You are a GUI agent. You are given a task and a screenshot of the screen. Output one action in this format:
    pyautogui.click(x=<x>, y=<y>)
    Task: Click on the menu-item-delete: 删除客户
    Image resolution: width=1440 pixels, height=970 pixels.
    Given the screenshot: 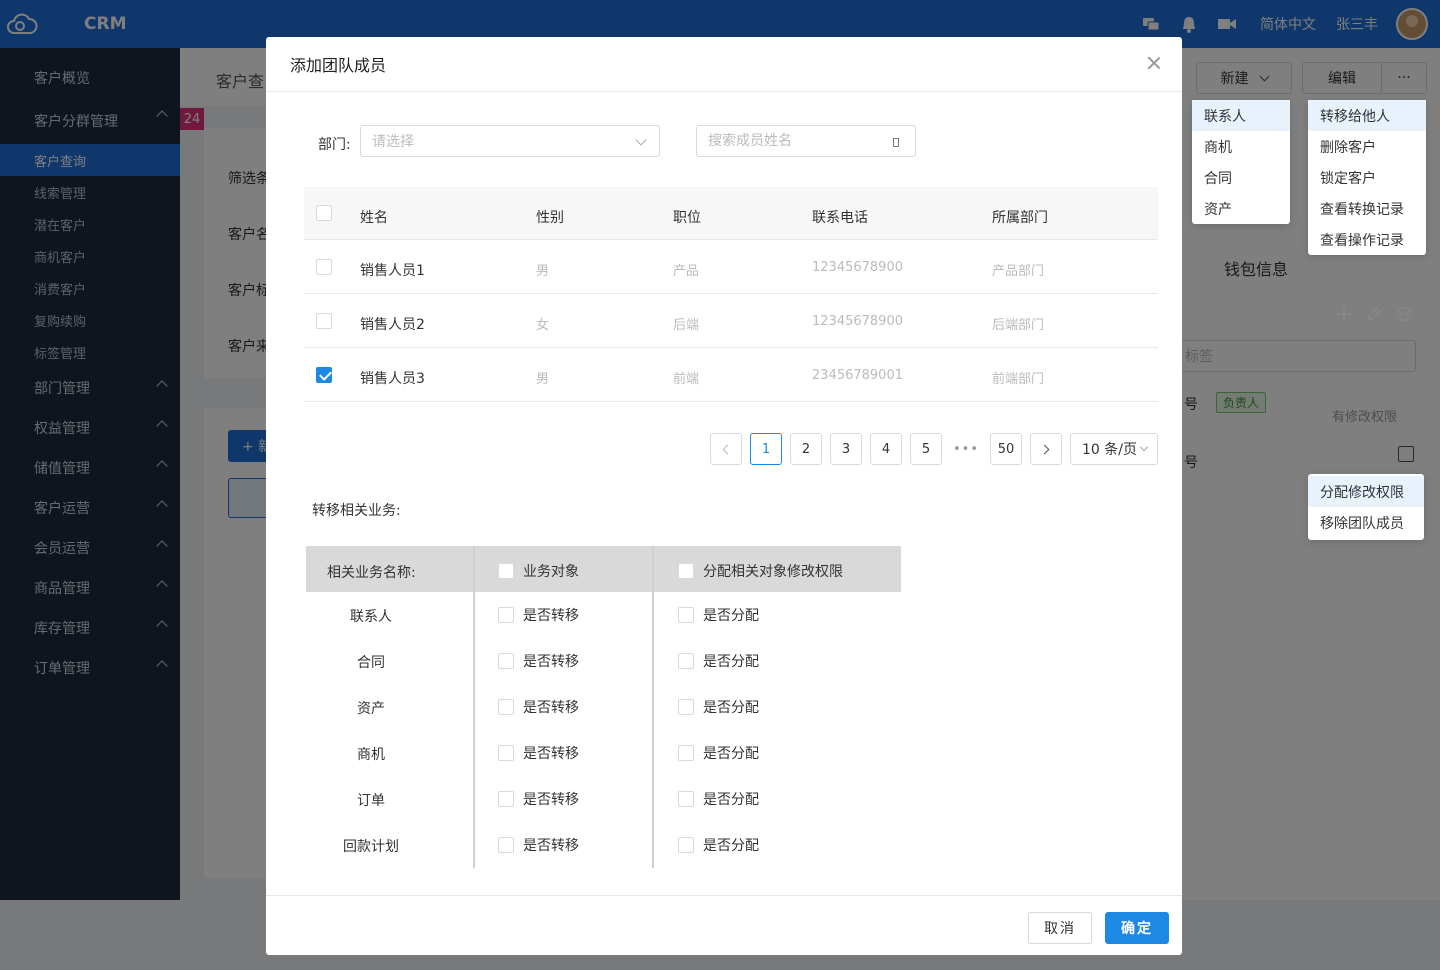 What is the action you would take?
    pyautogui.click(x=1367, y=146)
    